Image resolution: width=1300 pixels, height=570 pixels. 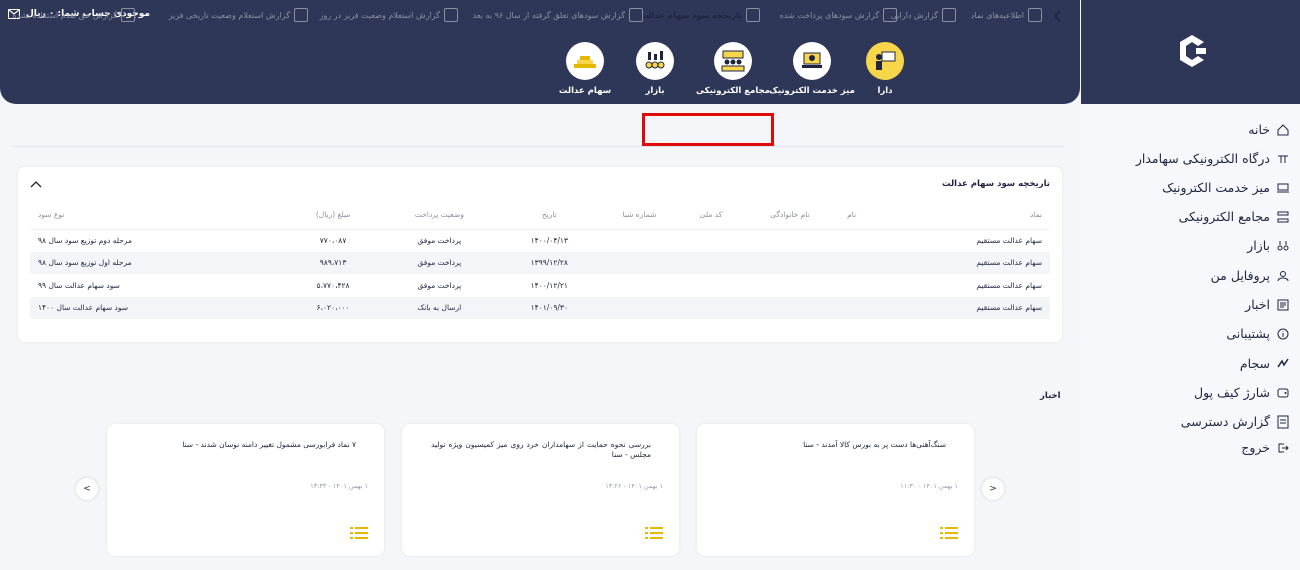 What do you see at coordinates (700, 15) in the screenshot?
I see `tab-justice-dividend-history: تاریخچه سود سهام عدالت` at bounding box center [700, 15].